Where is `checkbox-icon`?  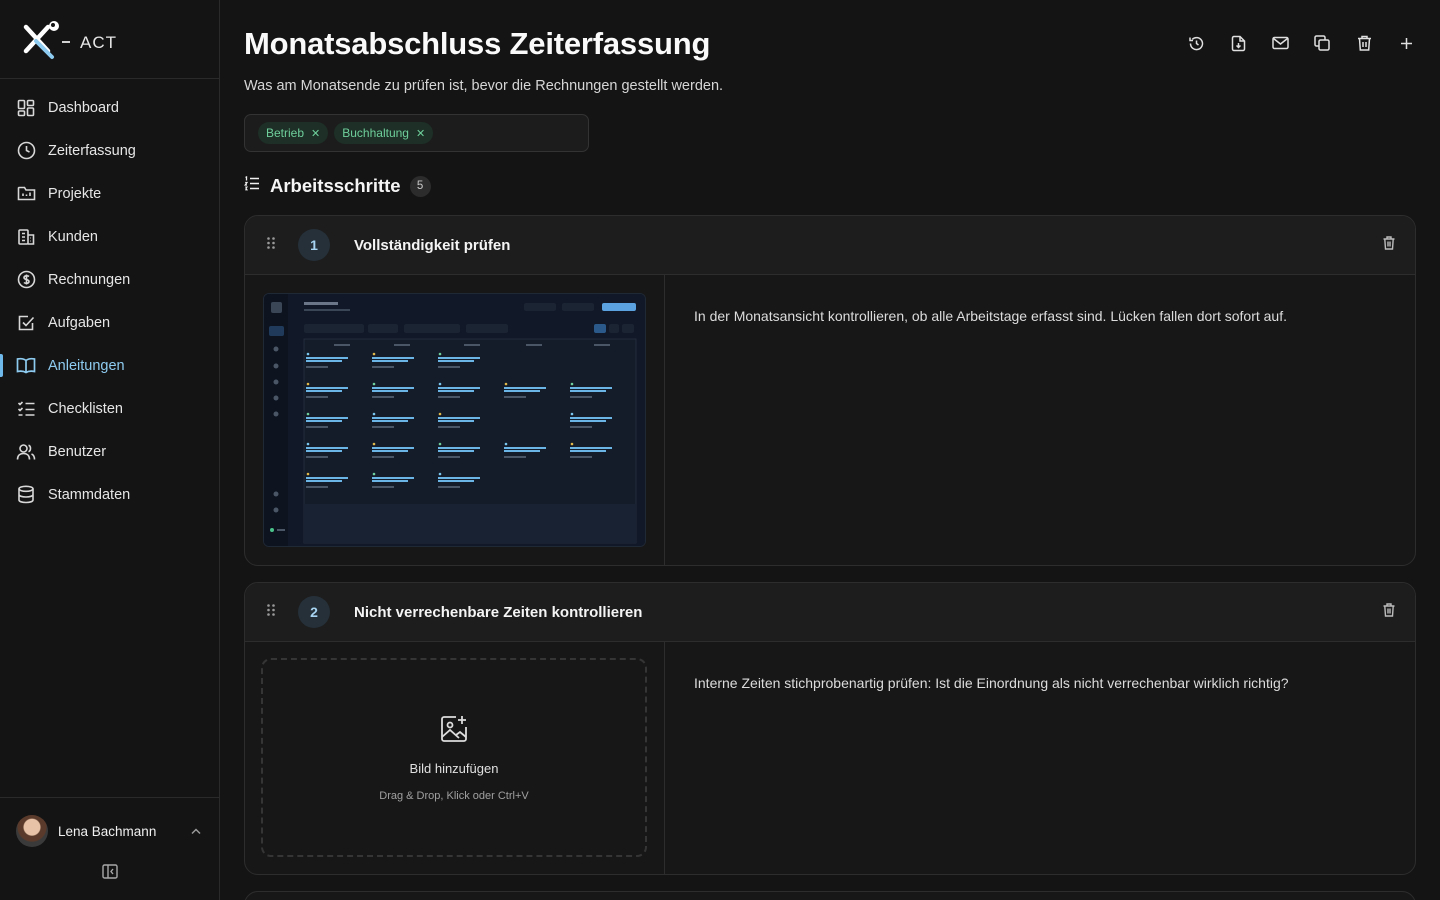 checkbox-icon is located at coordinates (26, 323).